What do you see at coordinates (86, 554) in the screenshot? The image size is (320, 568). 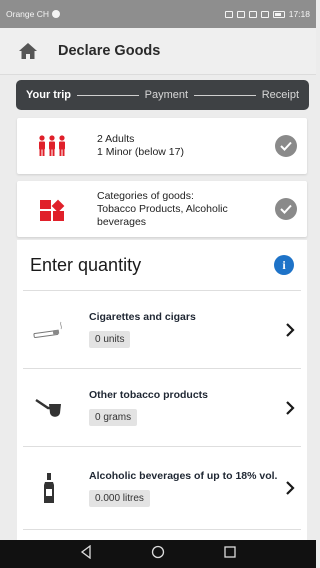 I see `back-icon` at bounding box center [86, 554].